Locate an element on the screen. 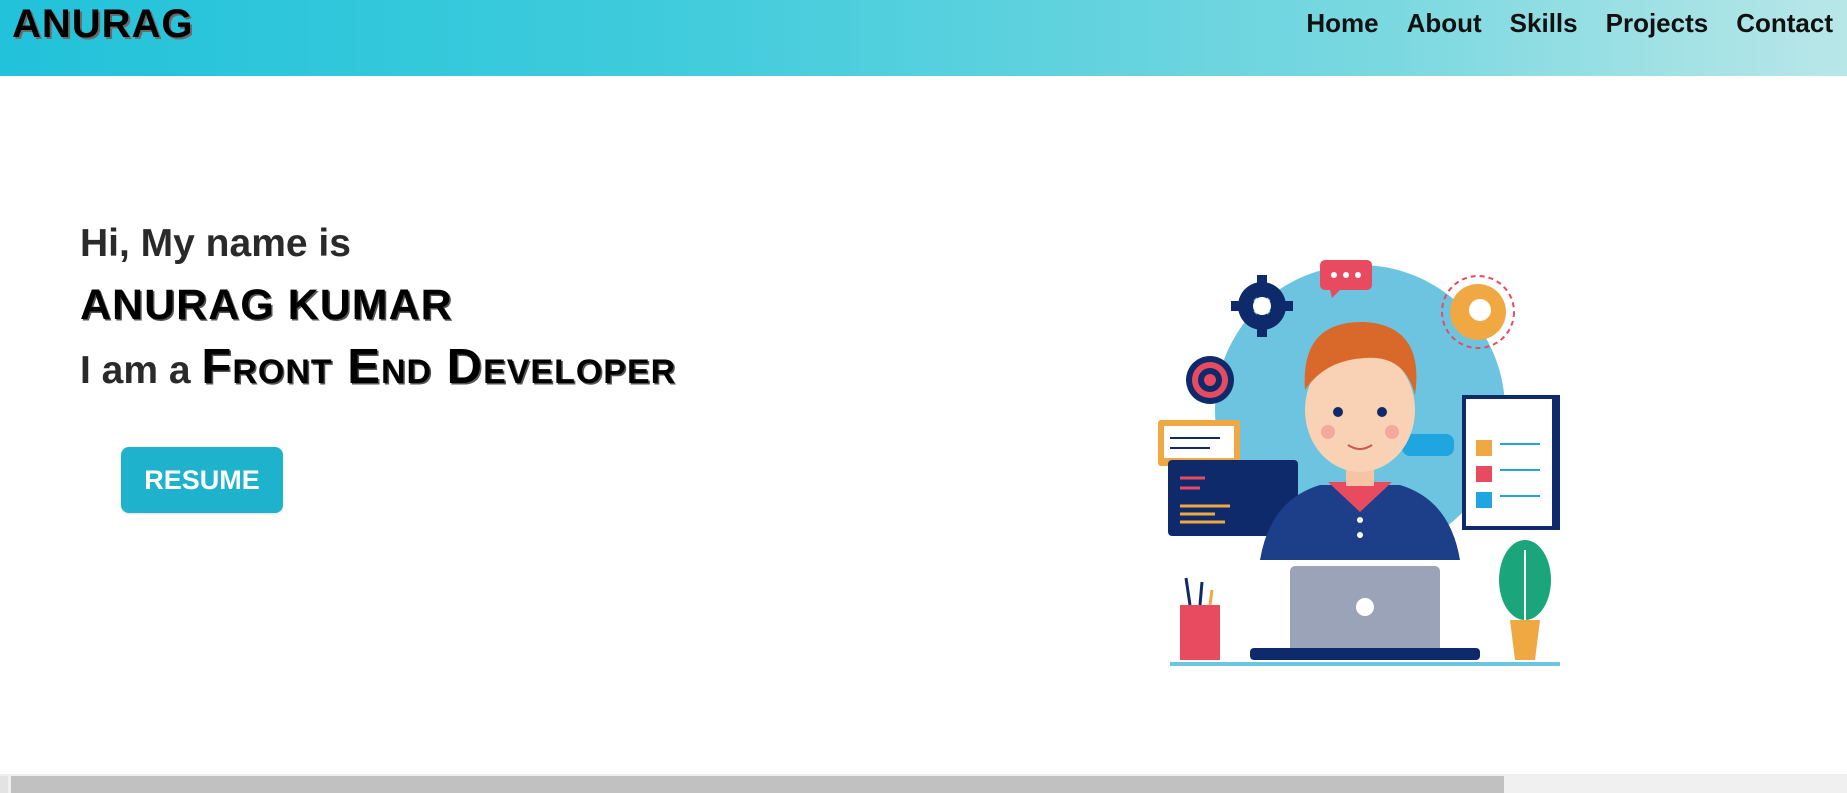  hero-greeting: Hi, My name is is located at coordinates (215, 243).